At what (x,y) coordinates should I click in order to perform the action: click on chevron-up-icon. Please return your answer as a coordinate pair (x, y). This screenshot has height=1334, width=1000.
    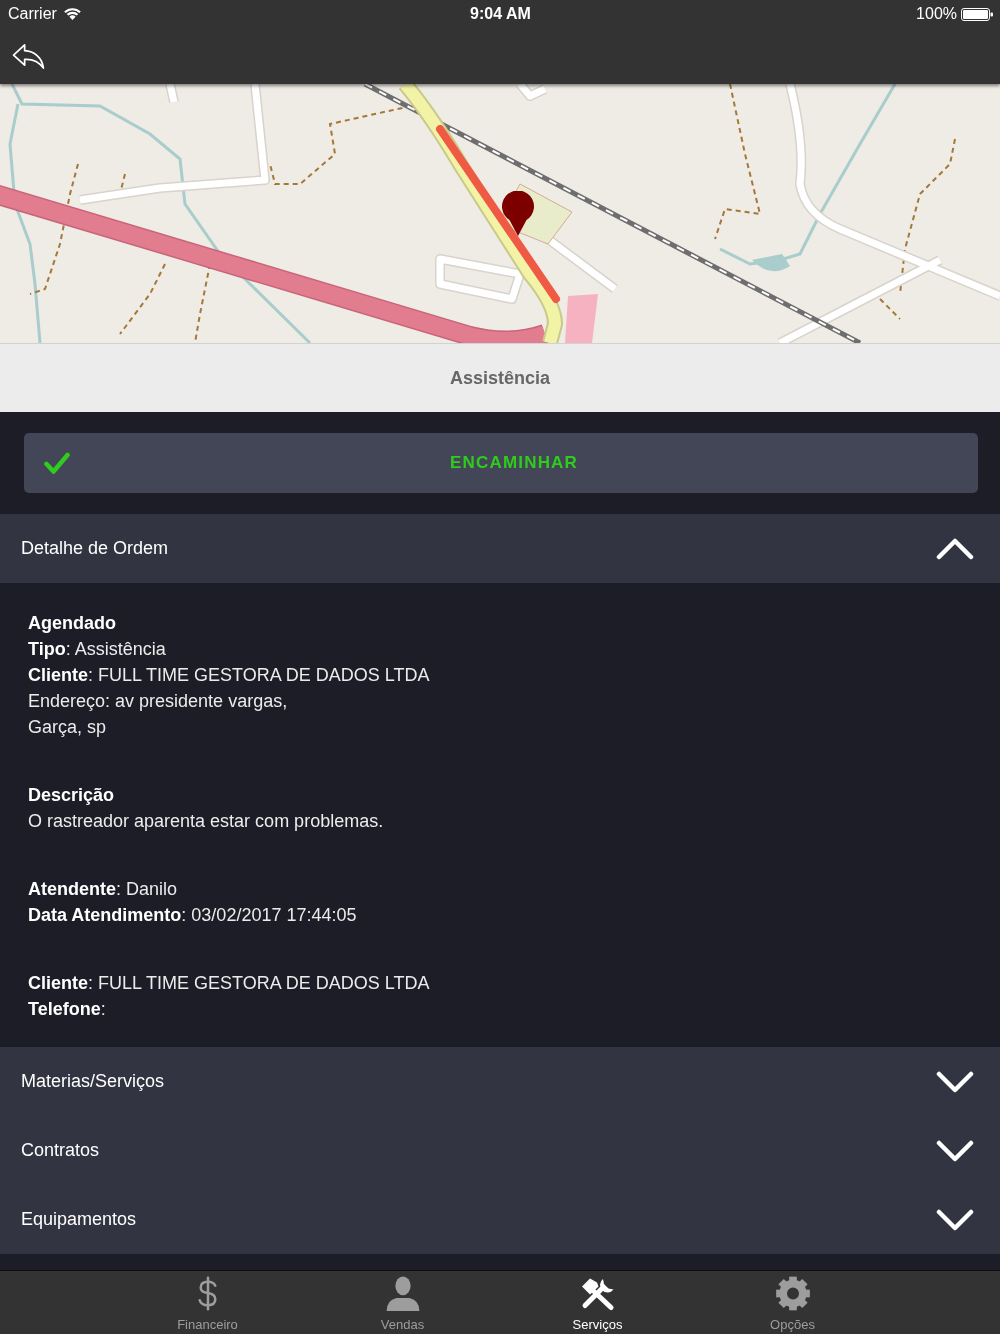
    Looking at the image, I should click on (955, 548).